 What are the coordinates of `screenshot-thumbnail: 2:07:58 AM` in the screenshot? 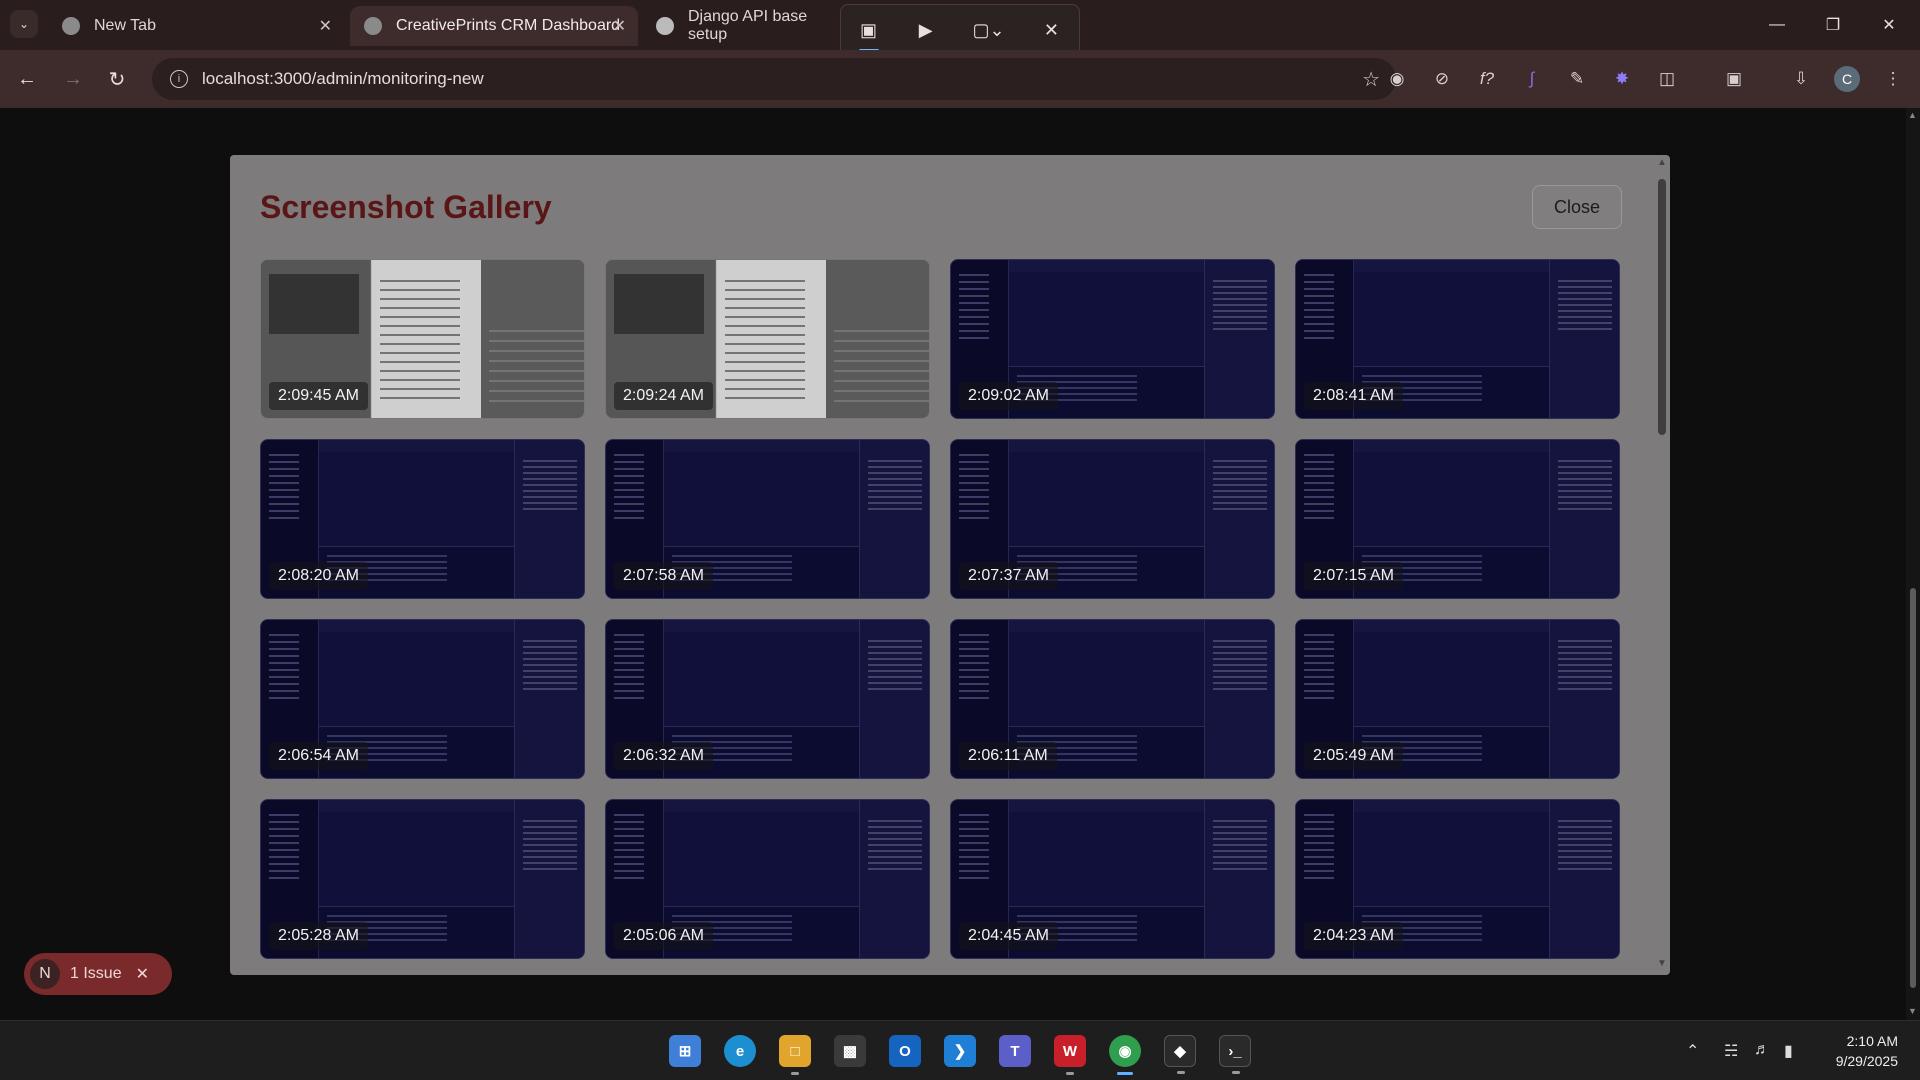 It's located at (767, 519).